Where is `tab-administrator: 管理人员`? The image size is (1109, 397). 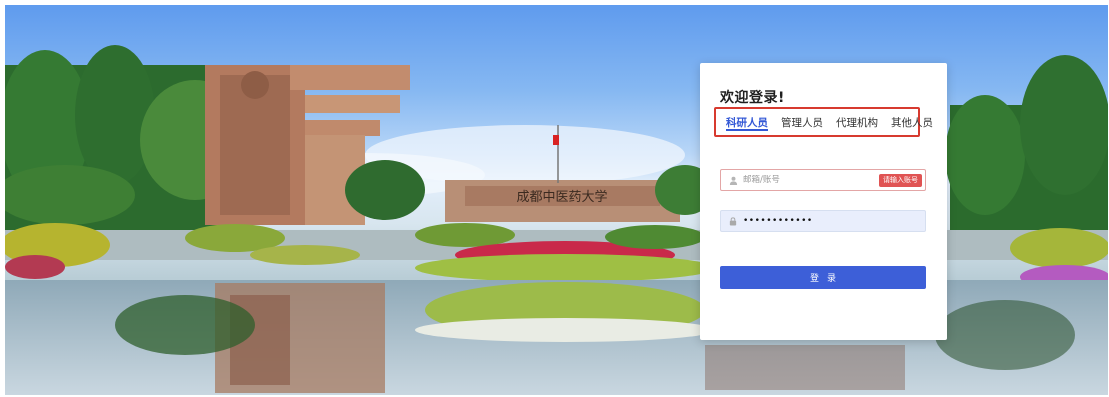 tab-administrator: 管理人员 is located at coordinates (802, 122).